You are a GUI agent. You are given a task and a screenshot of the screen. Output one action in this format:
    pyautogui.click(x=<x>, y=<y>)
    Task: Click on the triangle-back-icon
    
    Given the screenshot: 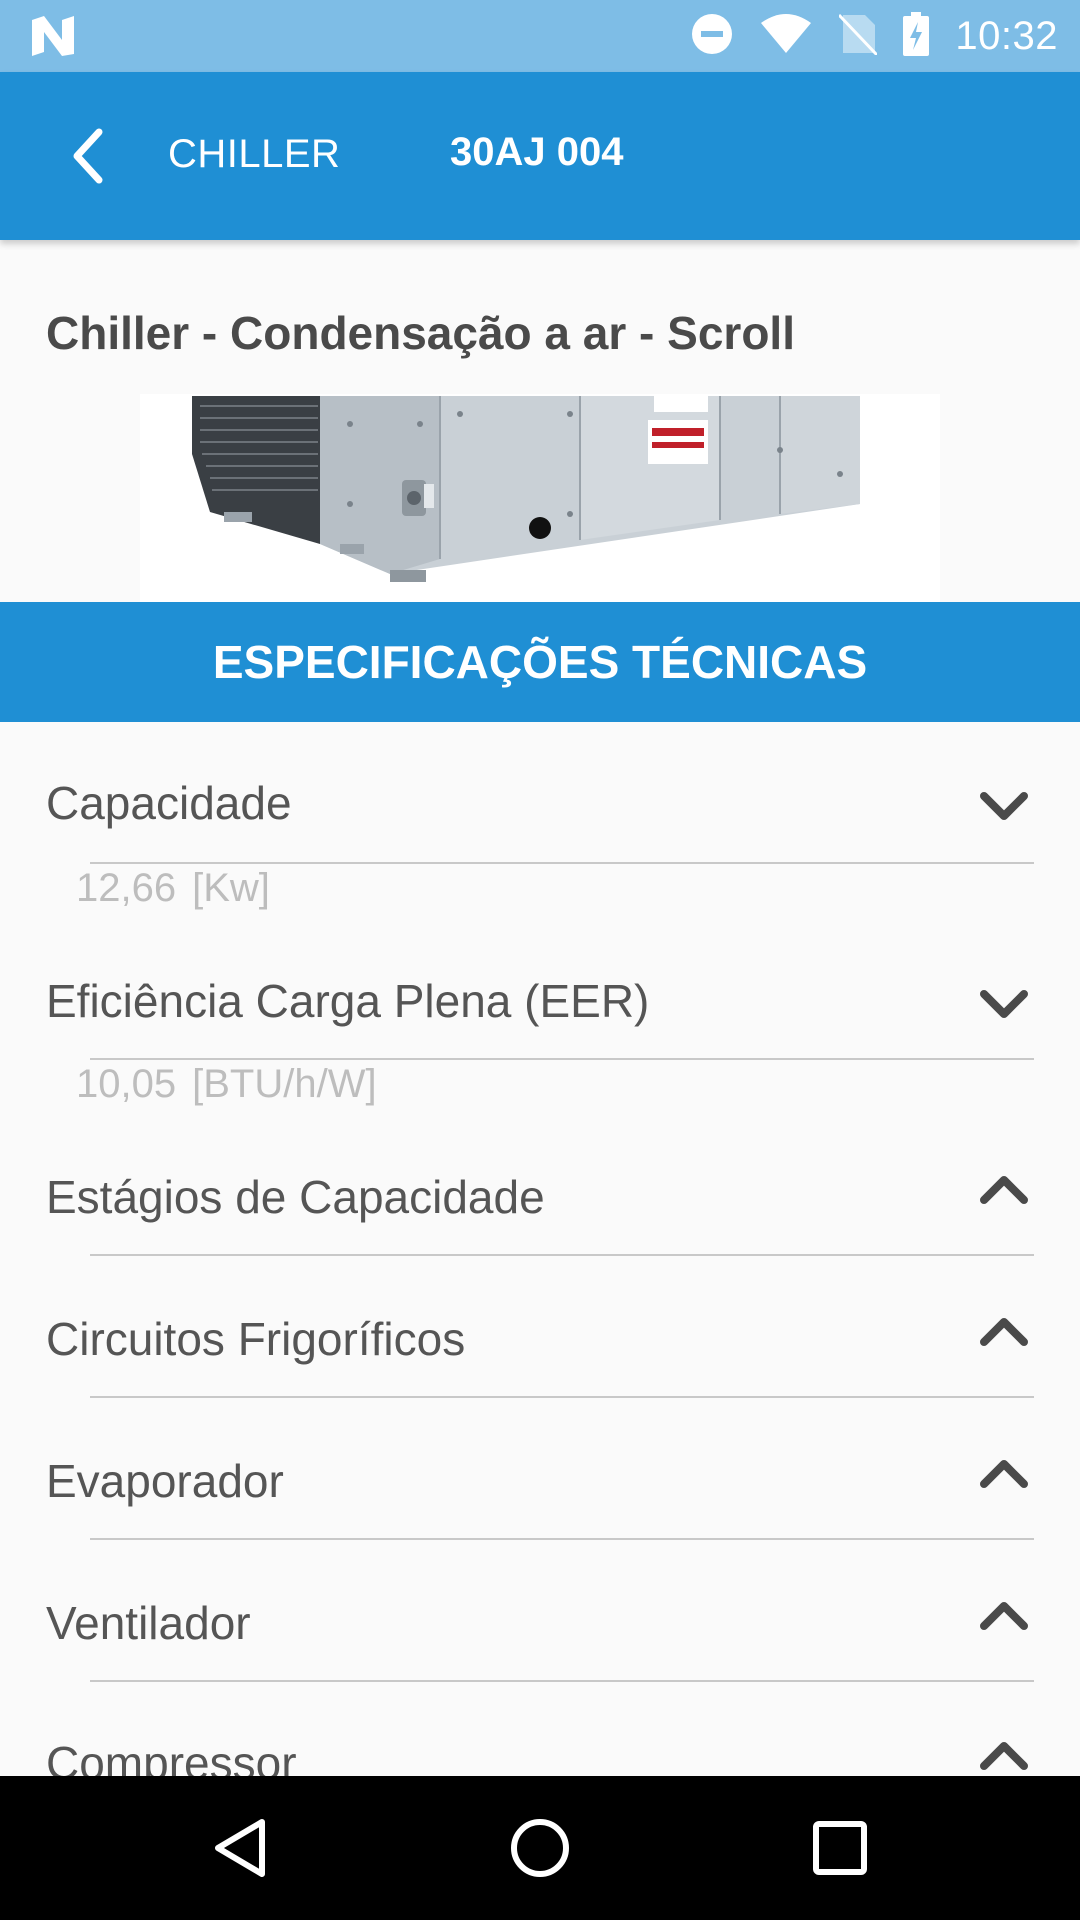 What is the action you would take?
    pyautogui.click(x=240, y=1848)
    